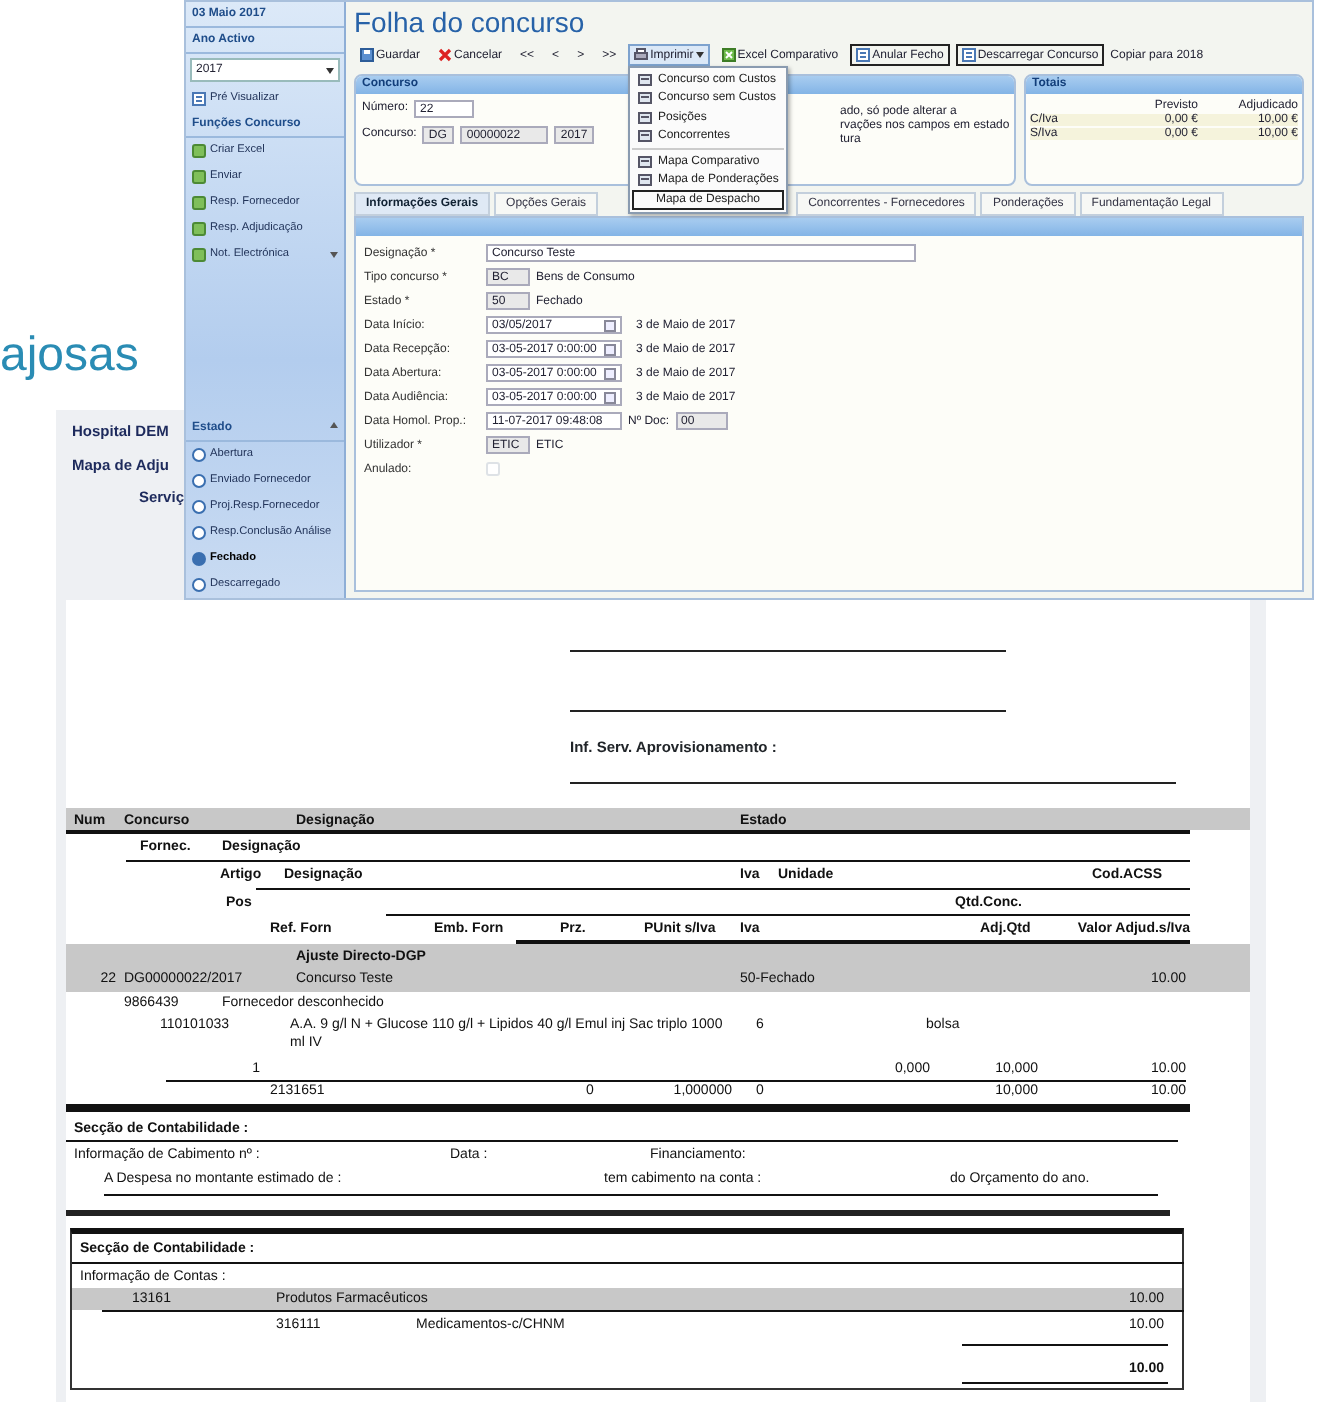  What do you see at coordinates (641, 55) in the screenshot?
I see `printer-icon` at bounding box center [641, 55].